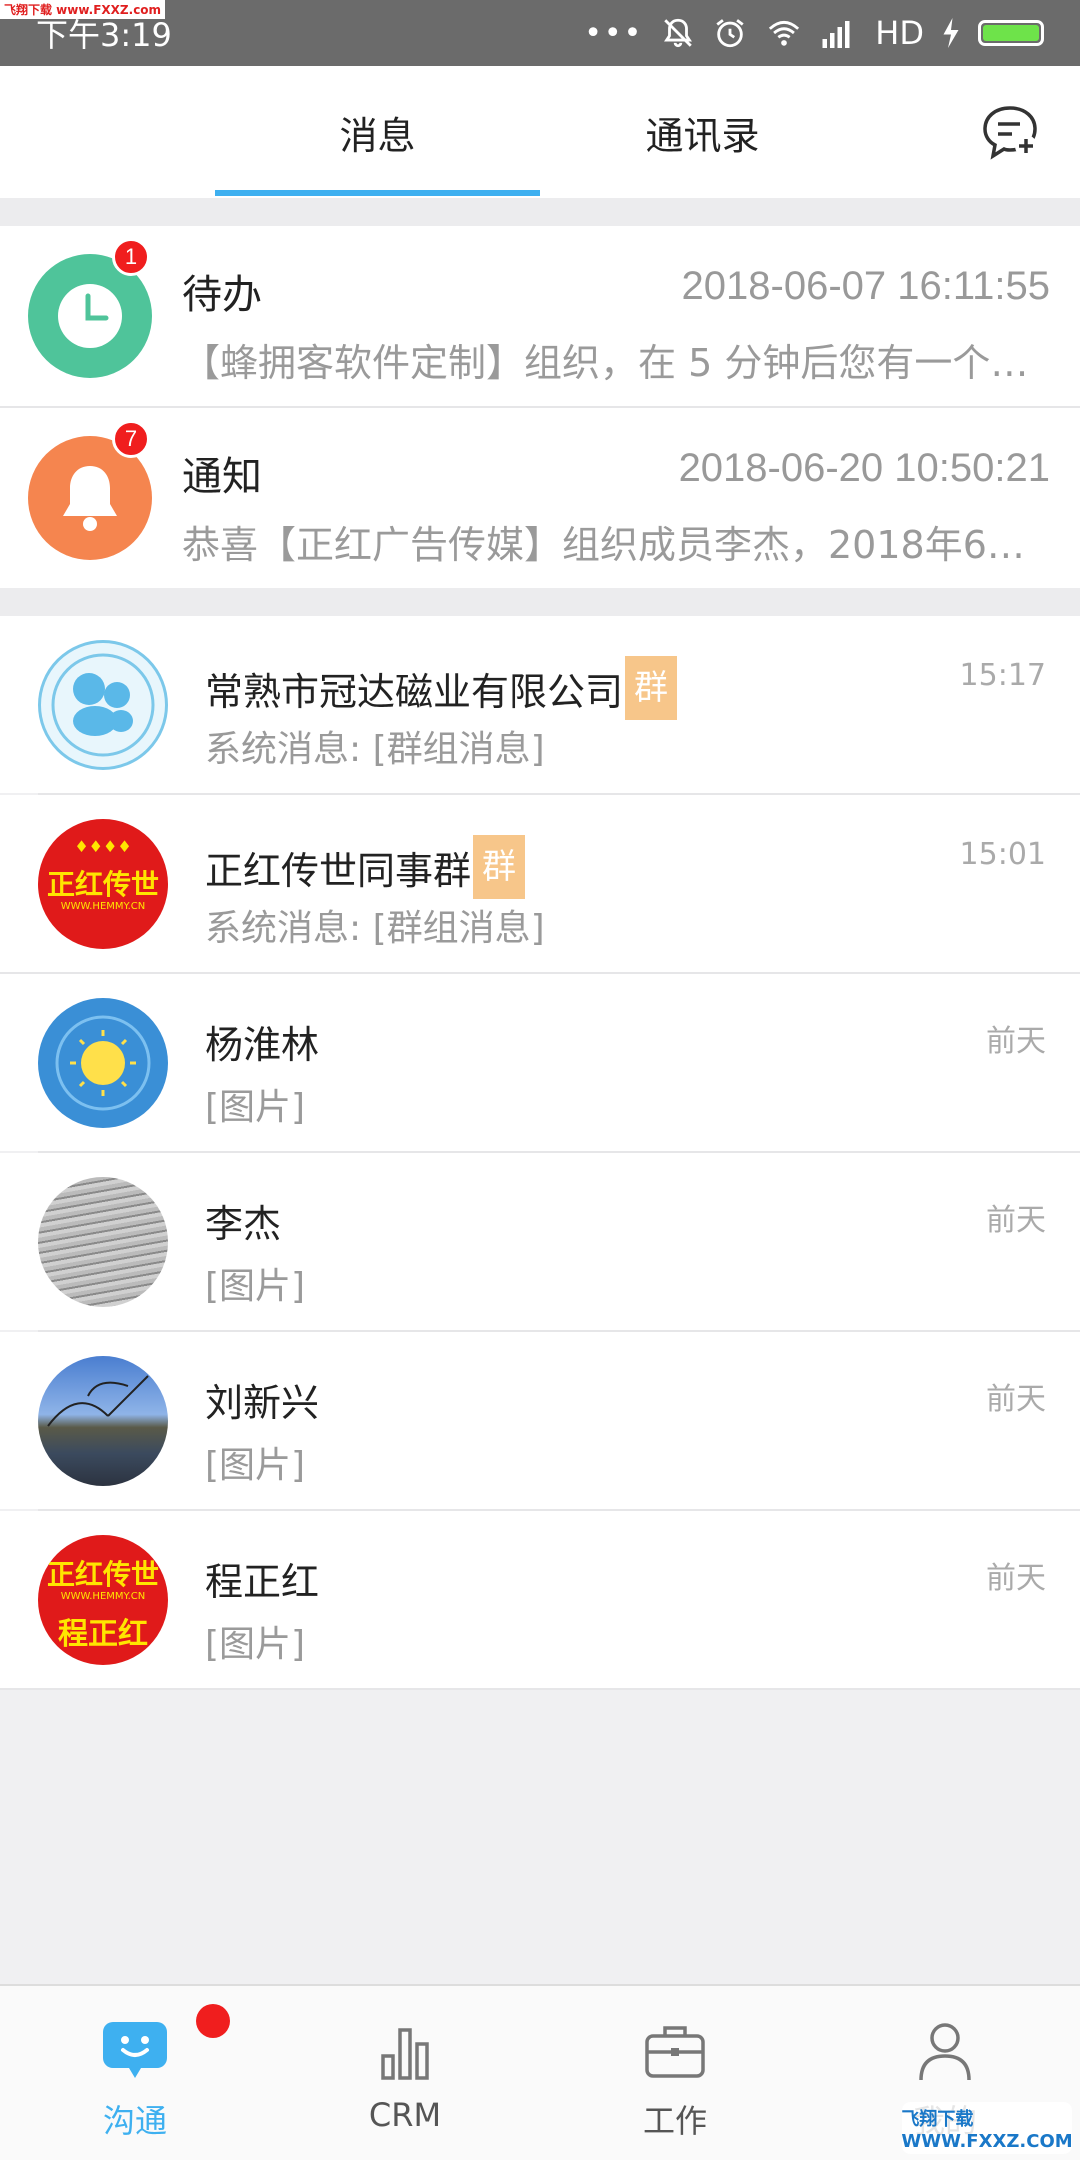  I want to click on divider, so click(540, 1689).